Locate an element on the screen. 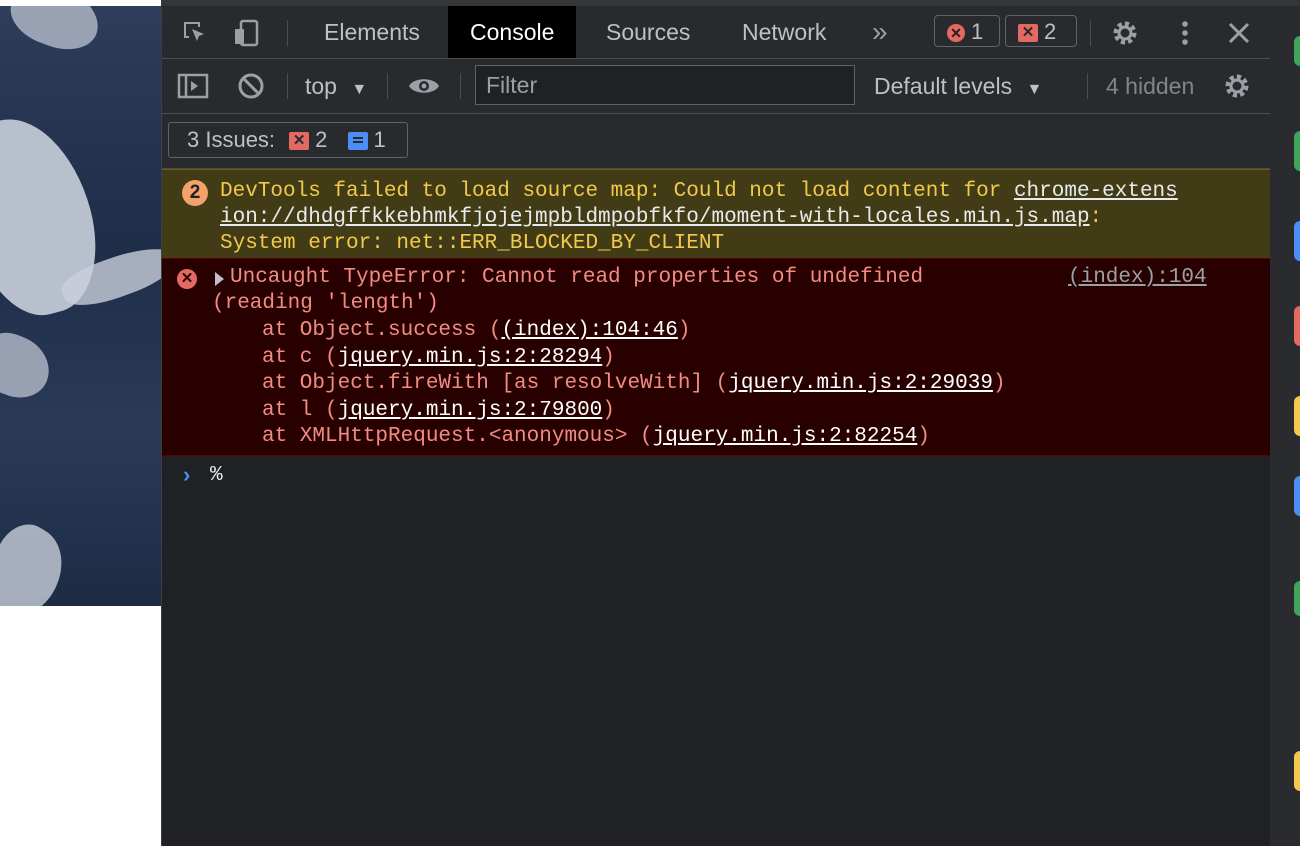 Image resolution: width=1300 pixels, height=846 pixels. gear-icon is located at coordinates (1237, 86).